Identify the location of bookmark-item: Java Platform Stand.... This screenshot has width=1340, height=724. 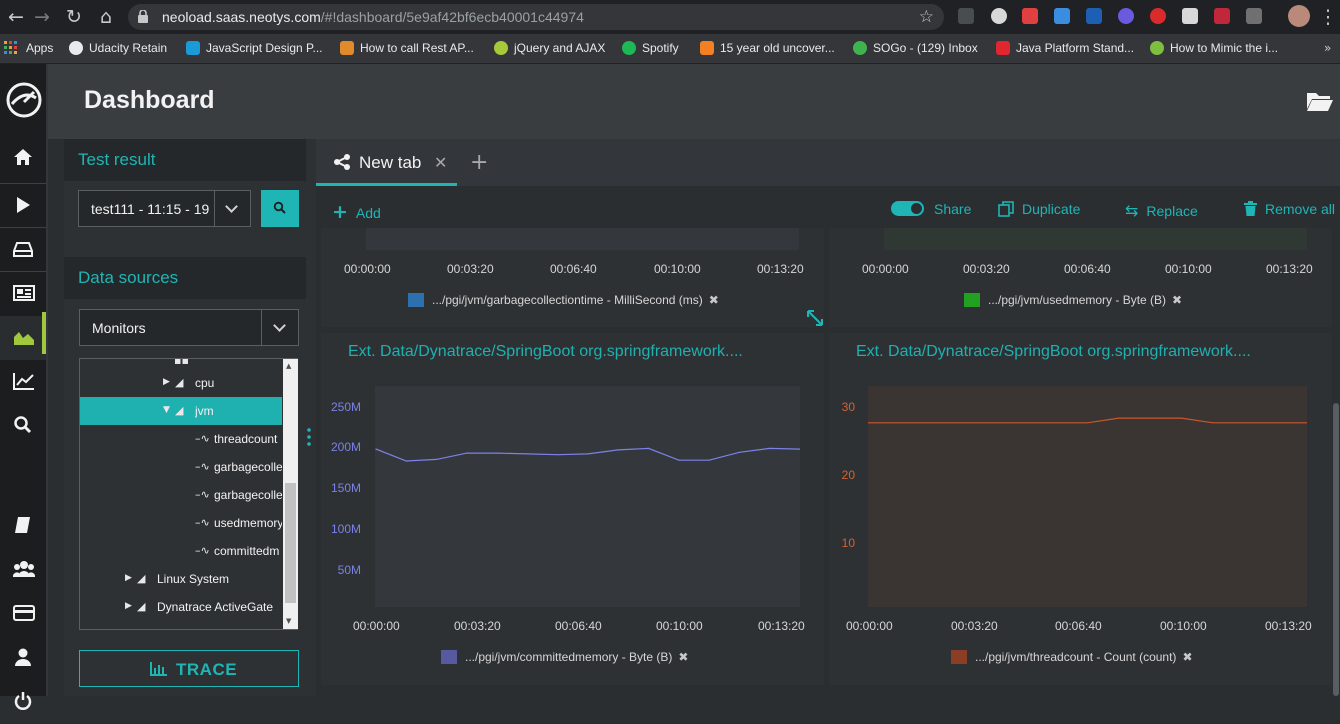
(1065, 48).